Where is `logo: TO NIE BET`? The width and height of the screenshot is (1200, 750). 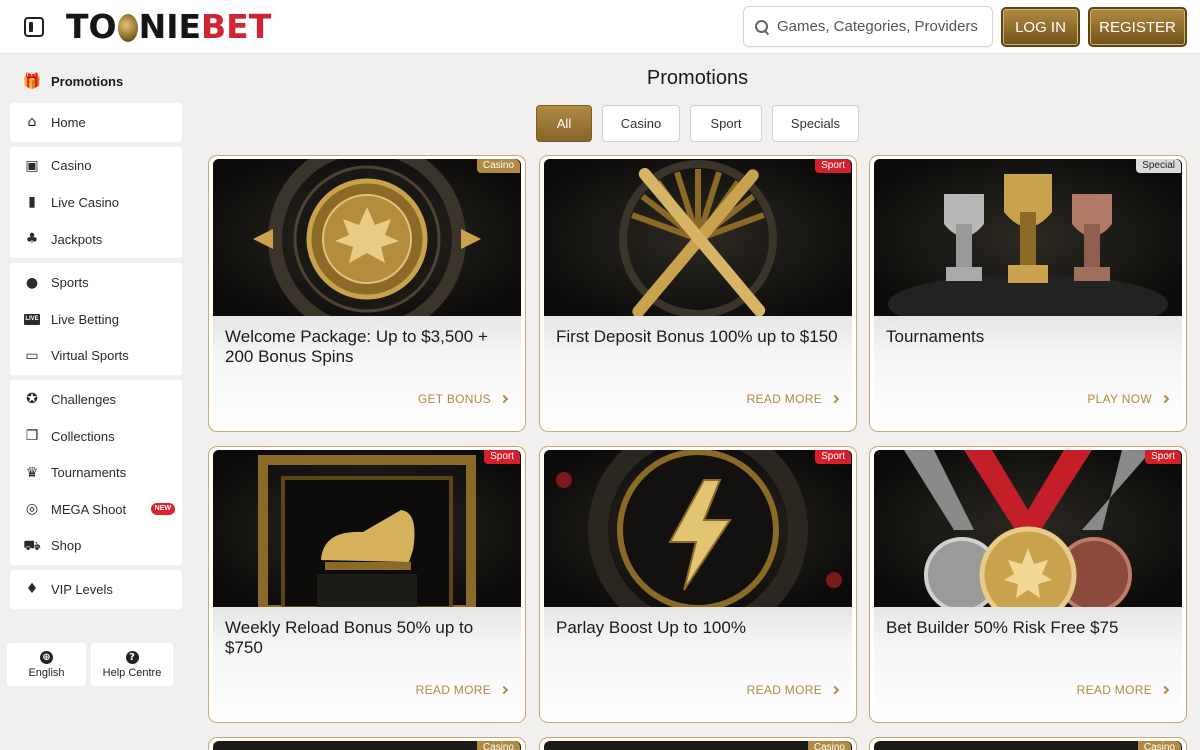 logo: TO NIE BET is located at coordinates (168, 27).